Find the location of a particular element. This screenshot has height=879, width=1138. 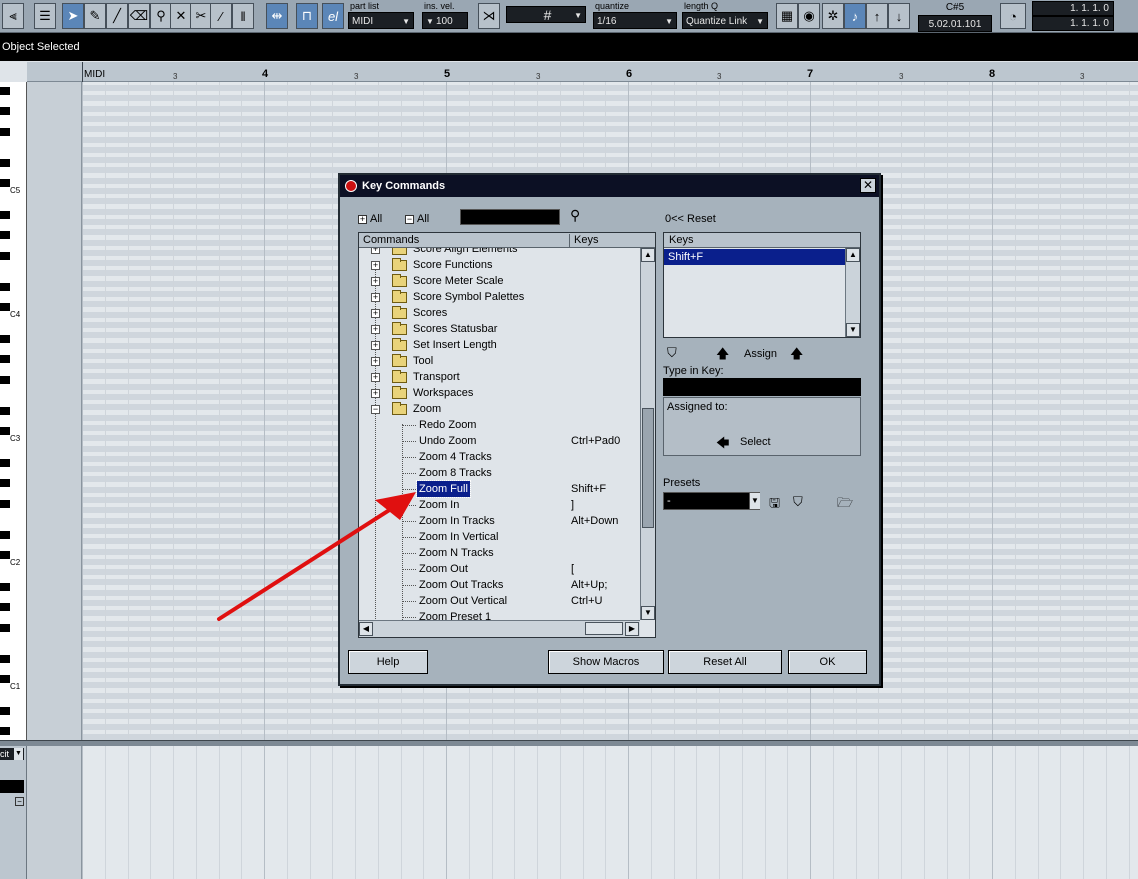

folder-row: + Workspaces is located at coordinates (499, 393).